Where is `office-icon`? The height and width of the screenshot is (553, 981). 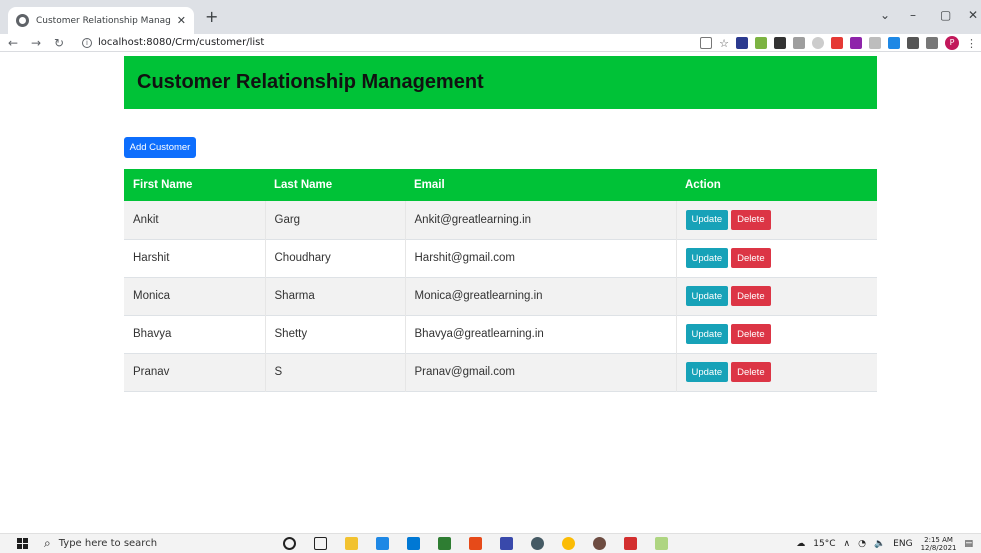 office-icon is located at coordinates (475, 543).